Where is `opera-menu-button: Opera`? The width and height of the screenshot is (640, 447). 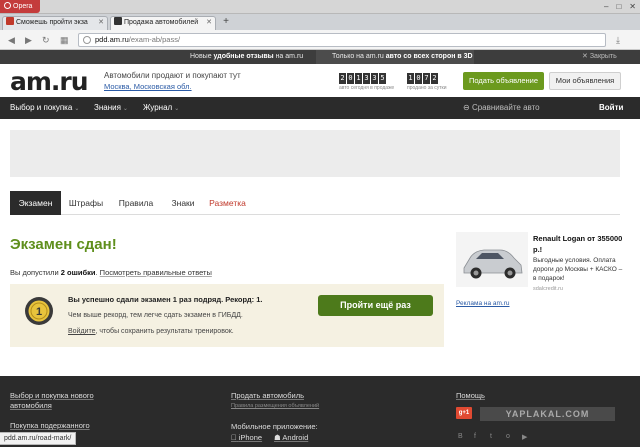 opera-menu-button: Opera is located at coordinates (20, 6).